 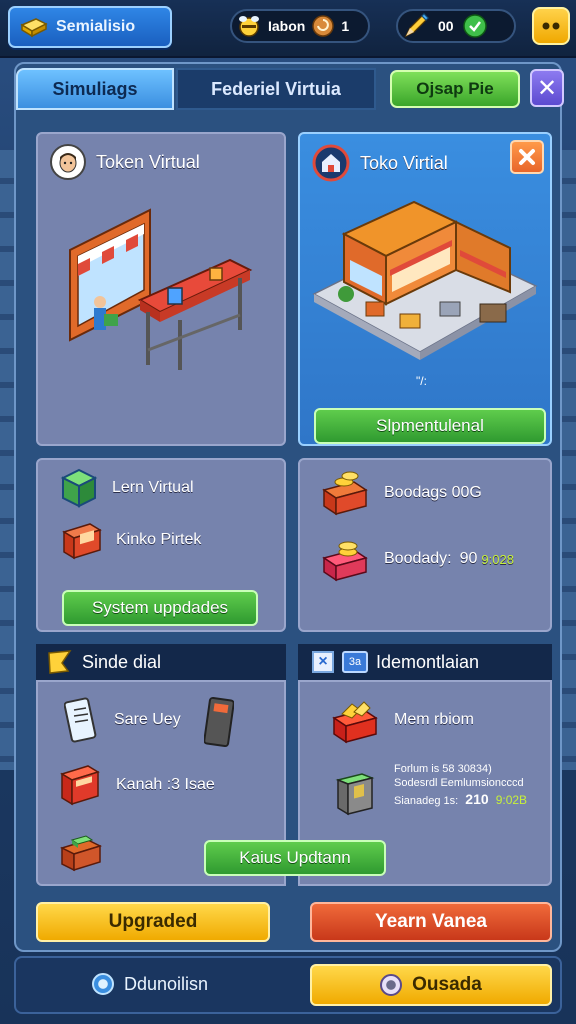 I want to click on emoji-button, so click(x=551, y=26).